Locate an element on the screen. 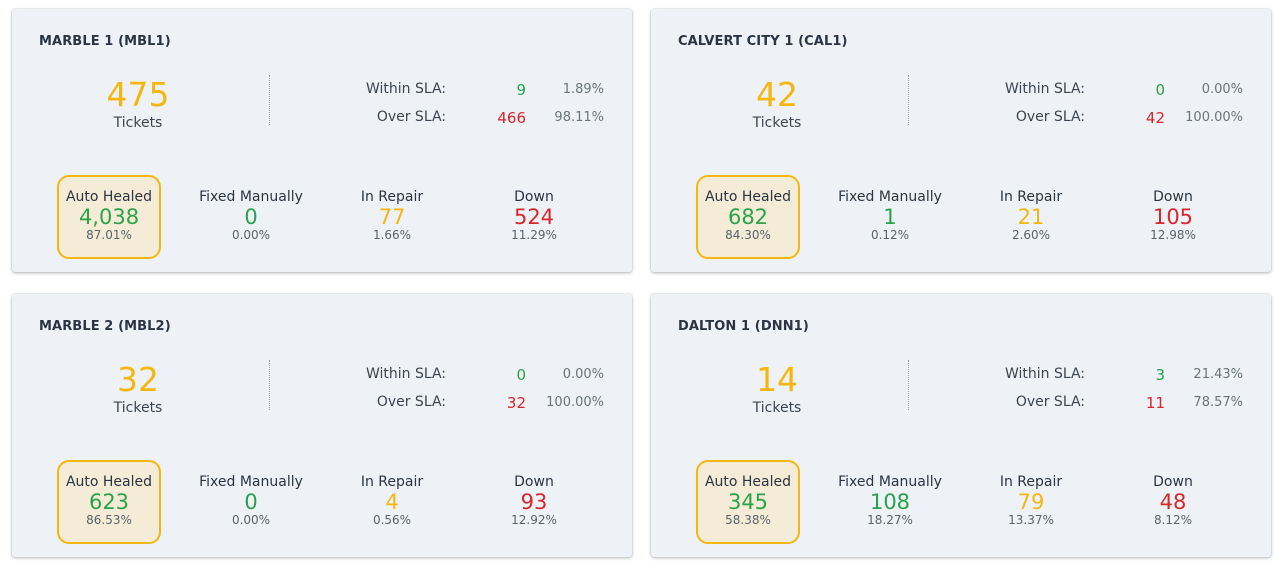 This screenshot has height=564, width=1275. stat-value: 79 is located at coordinates (1031, 502).